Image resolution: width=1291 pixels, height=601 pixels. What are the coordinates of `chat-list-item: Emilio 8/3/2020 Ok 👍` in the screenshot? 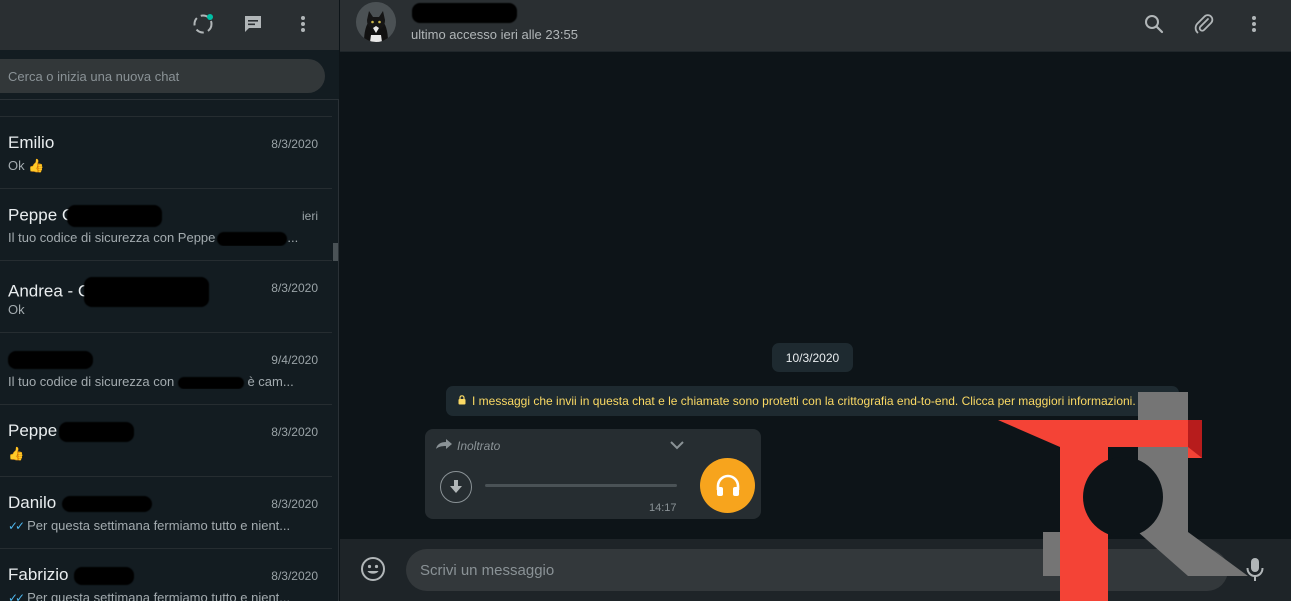 It's located at (166, 152).